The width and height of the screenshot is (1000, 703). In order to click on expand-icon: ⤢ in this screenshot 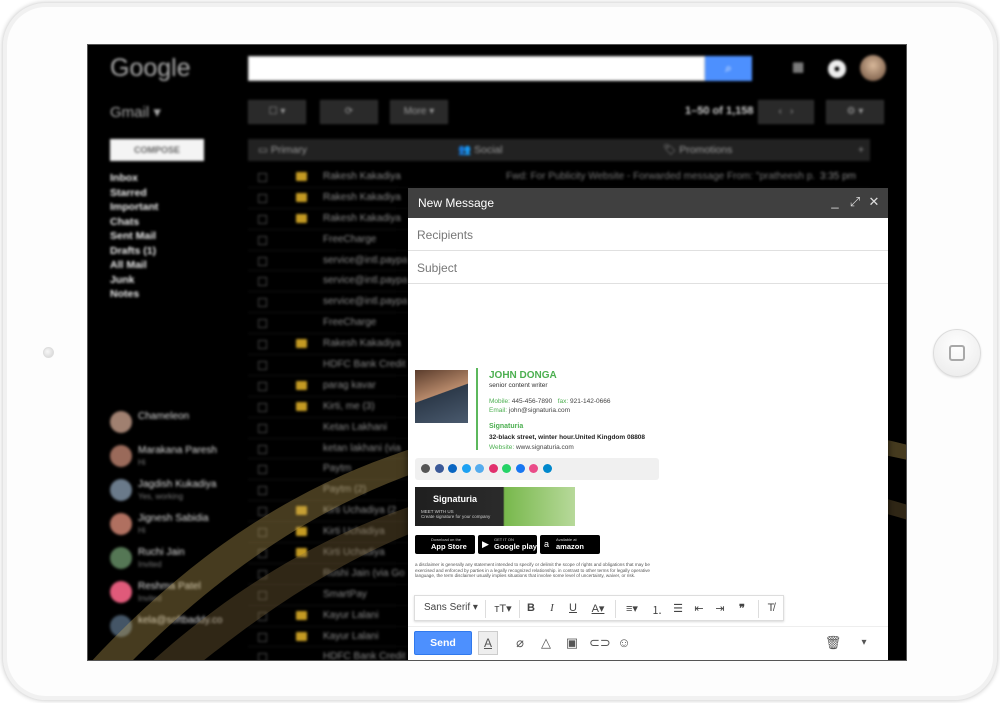, I will do `click(855, 202)`.